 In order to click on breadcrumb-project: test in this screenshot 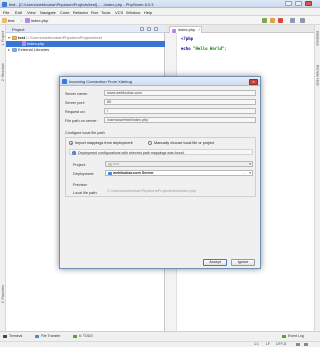, I will do `click(11, 20)`.